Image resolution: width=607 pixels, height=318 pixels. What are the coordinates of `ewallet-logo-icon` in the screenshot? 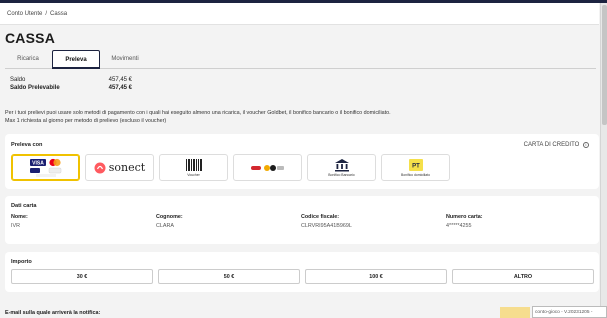 It's located at (267, 167).